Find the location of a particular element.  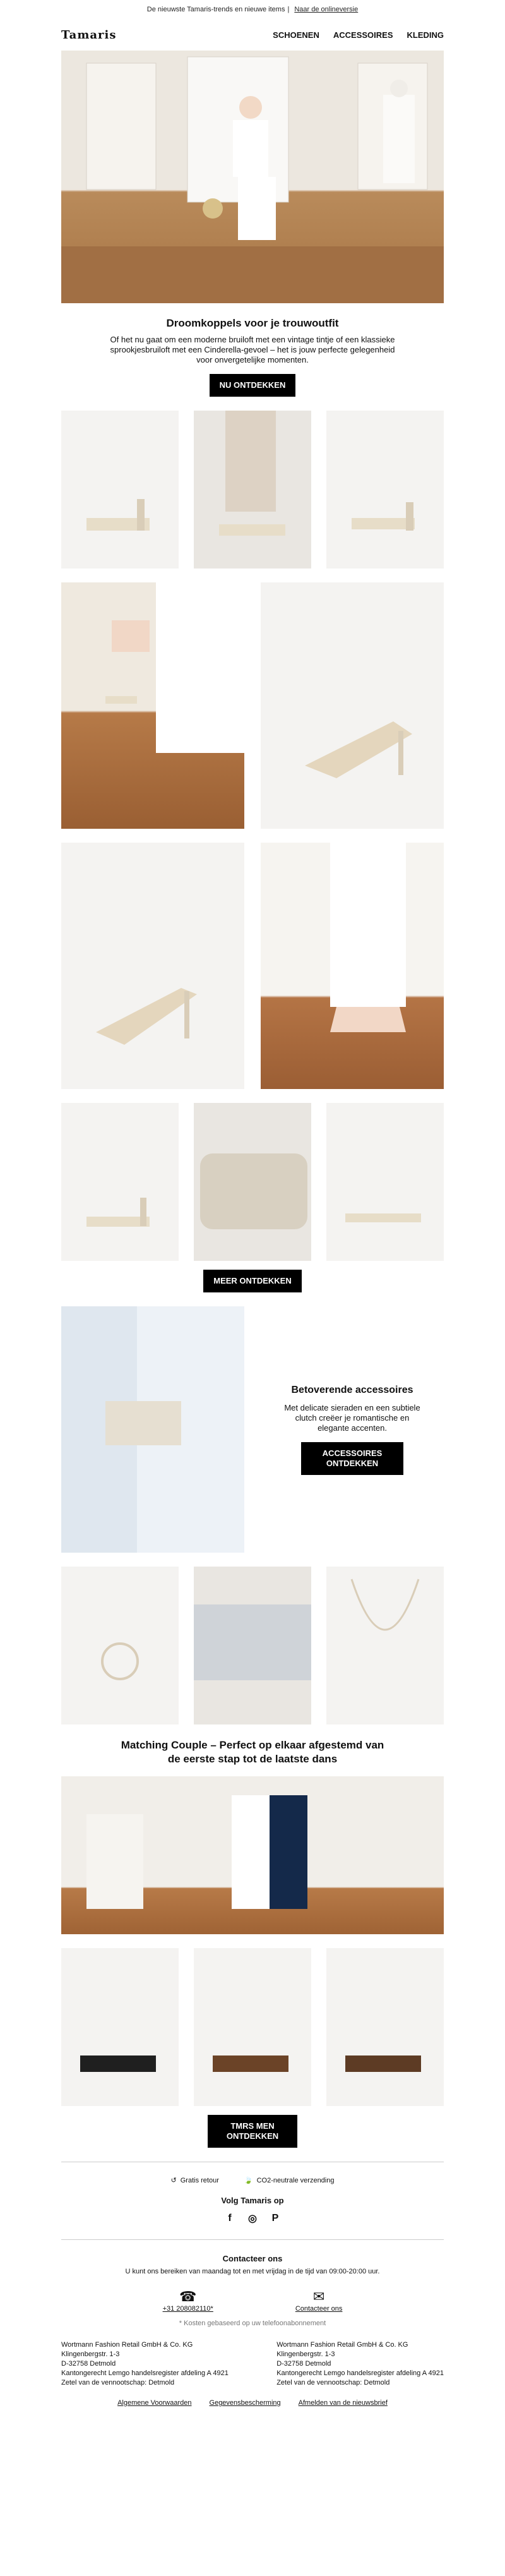

benefit-returns: Gratis retour is located at coordinates (199, 2180).